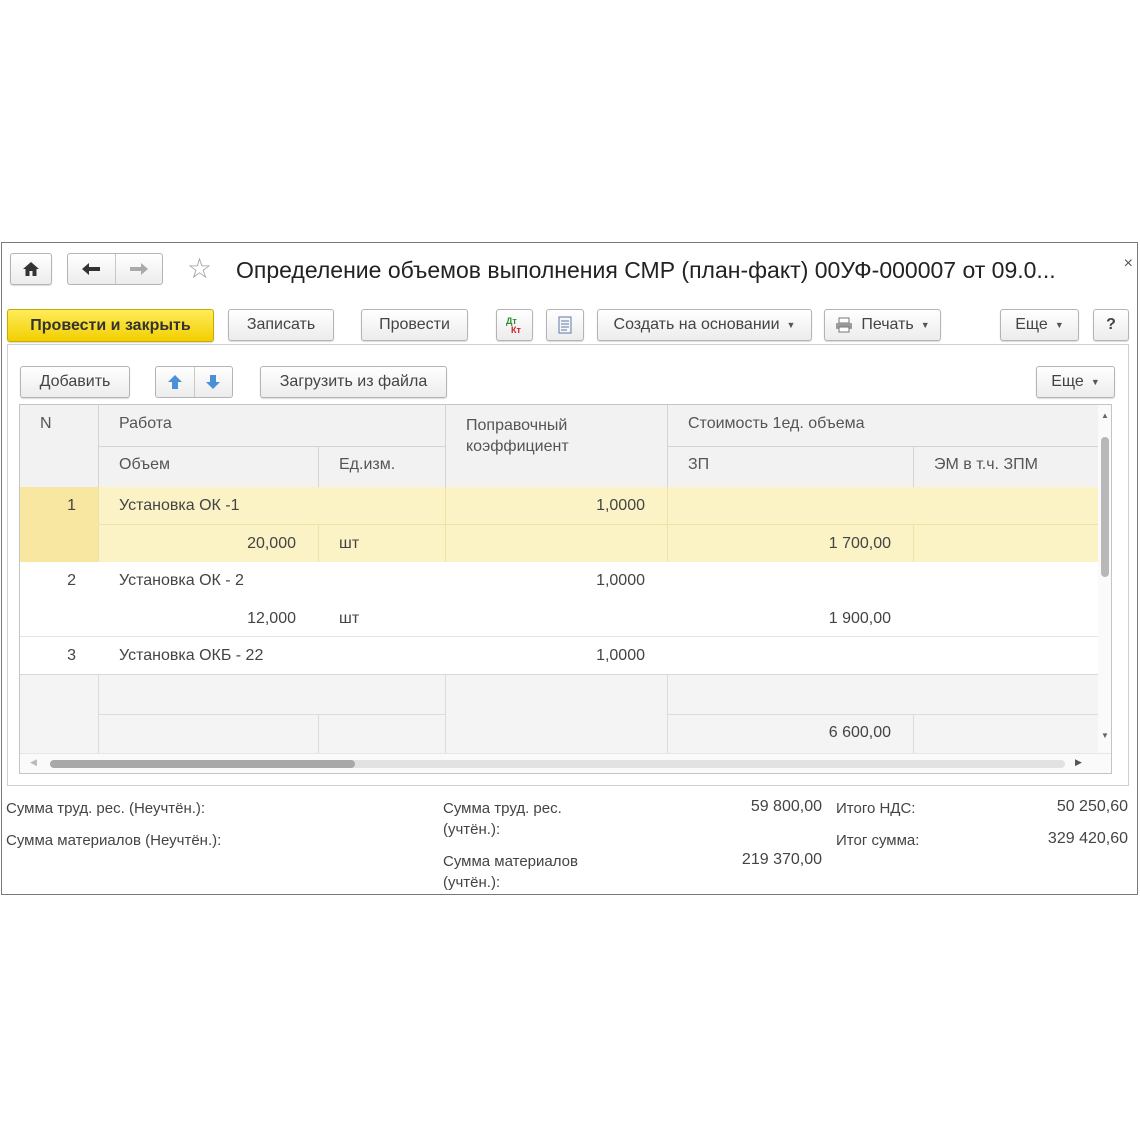  I want to click on dt-kt-button: Дт Кт, so click(514, 325).